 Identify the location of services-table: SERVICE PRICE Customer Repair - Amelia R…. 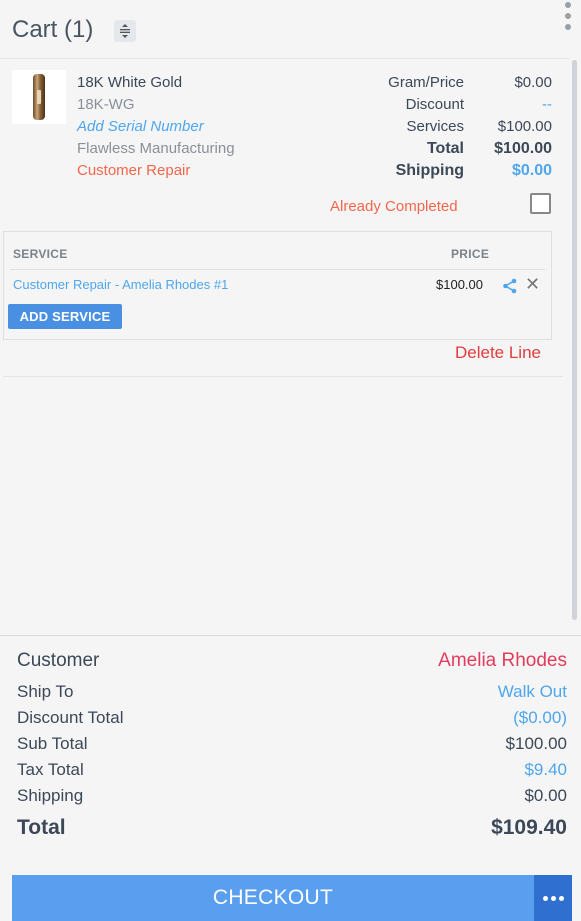
(277, 285).